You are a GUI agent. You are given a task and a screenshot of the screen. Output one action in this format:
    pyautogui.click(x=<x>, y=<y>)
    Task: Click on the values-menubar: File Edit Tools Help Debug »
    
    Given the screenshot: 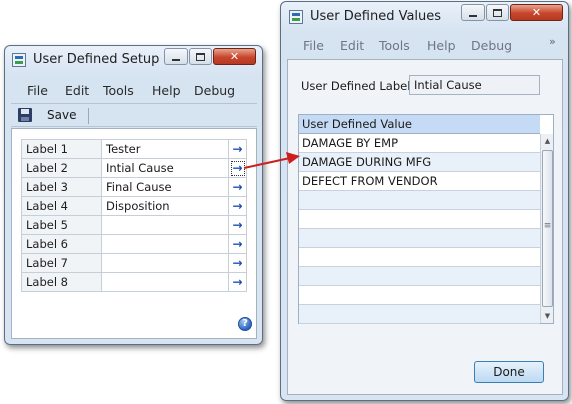 What is the action you would take?
    pyautogui.click(x=425, y=46)
    